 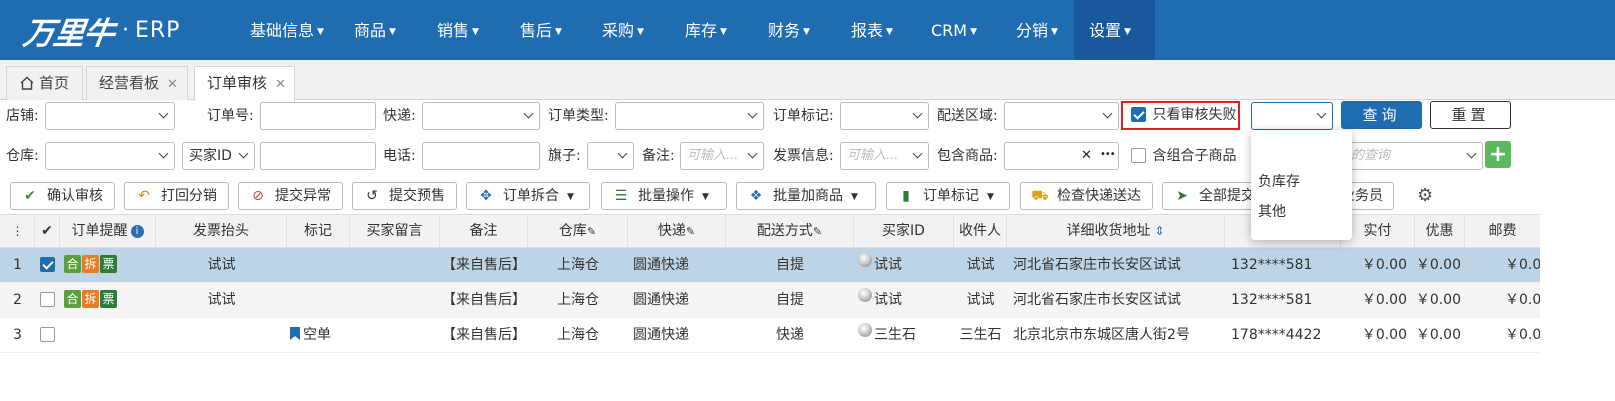 I want to click on contains-combo-checkbox: 含组合子商品, so click(x=1183, y=156).